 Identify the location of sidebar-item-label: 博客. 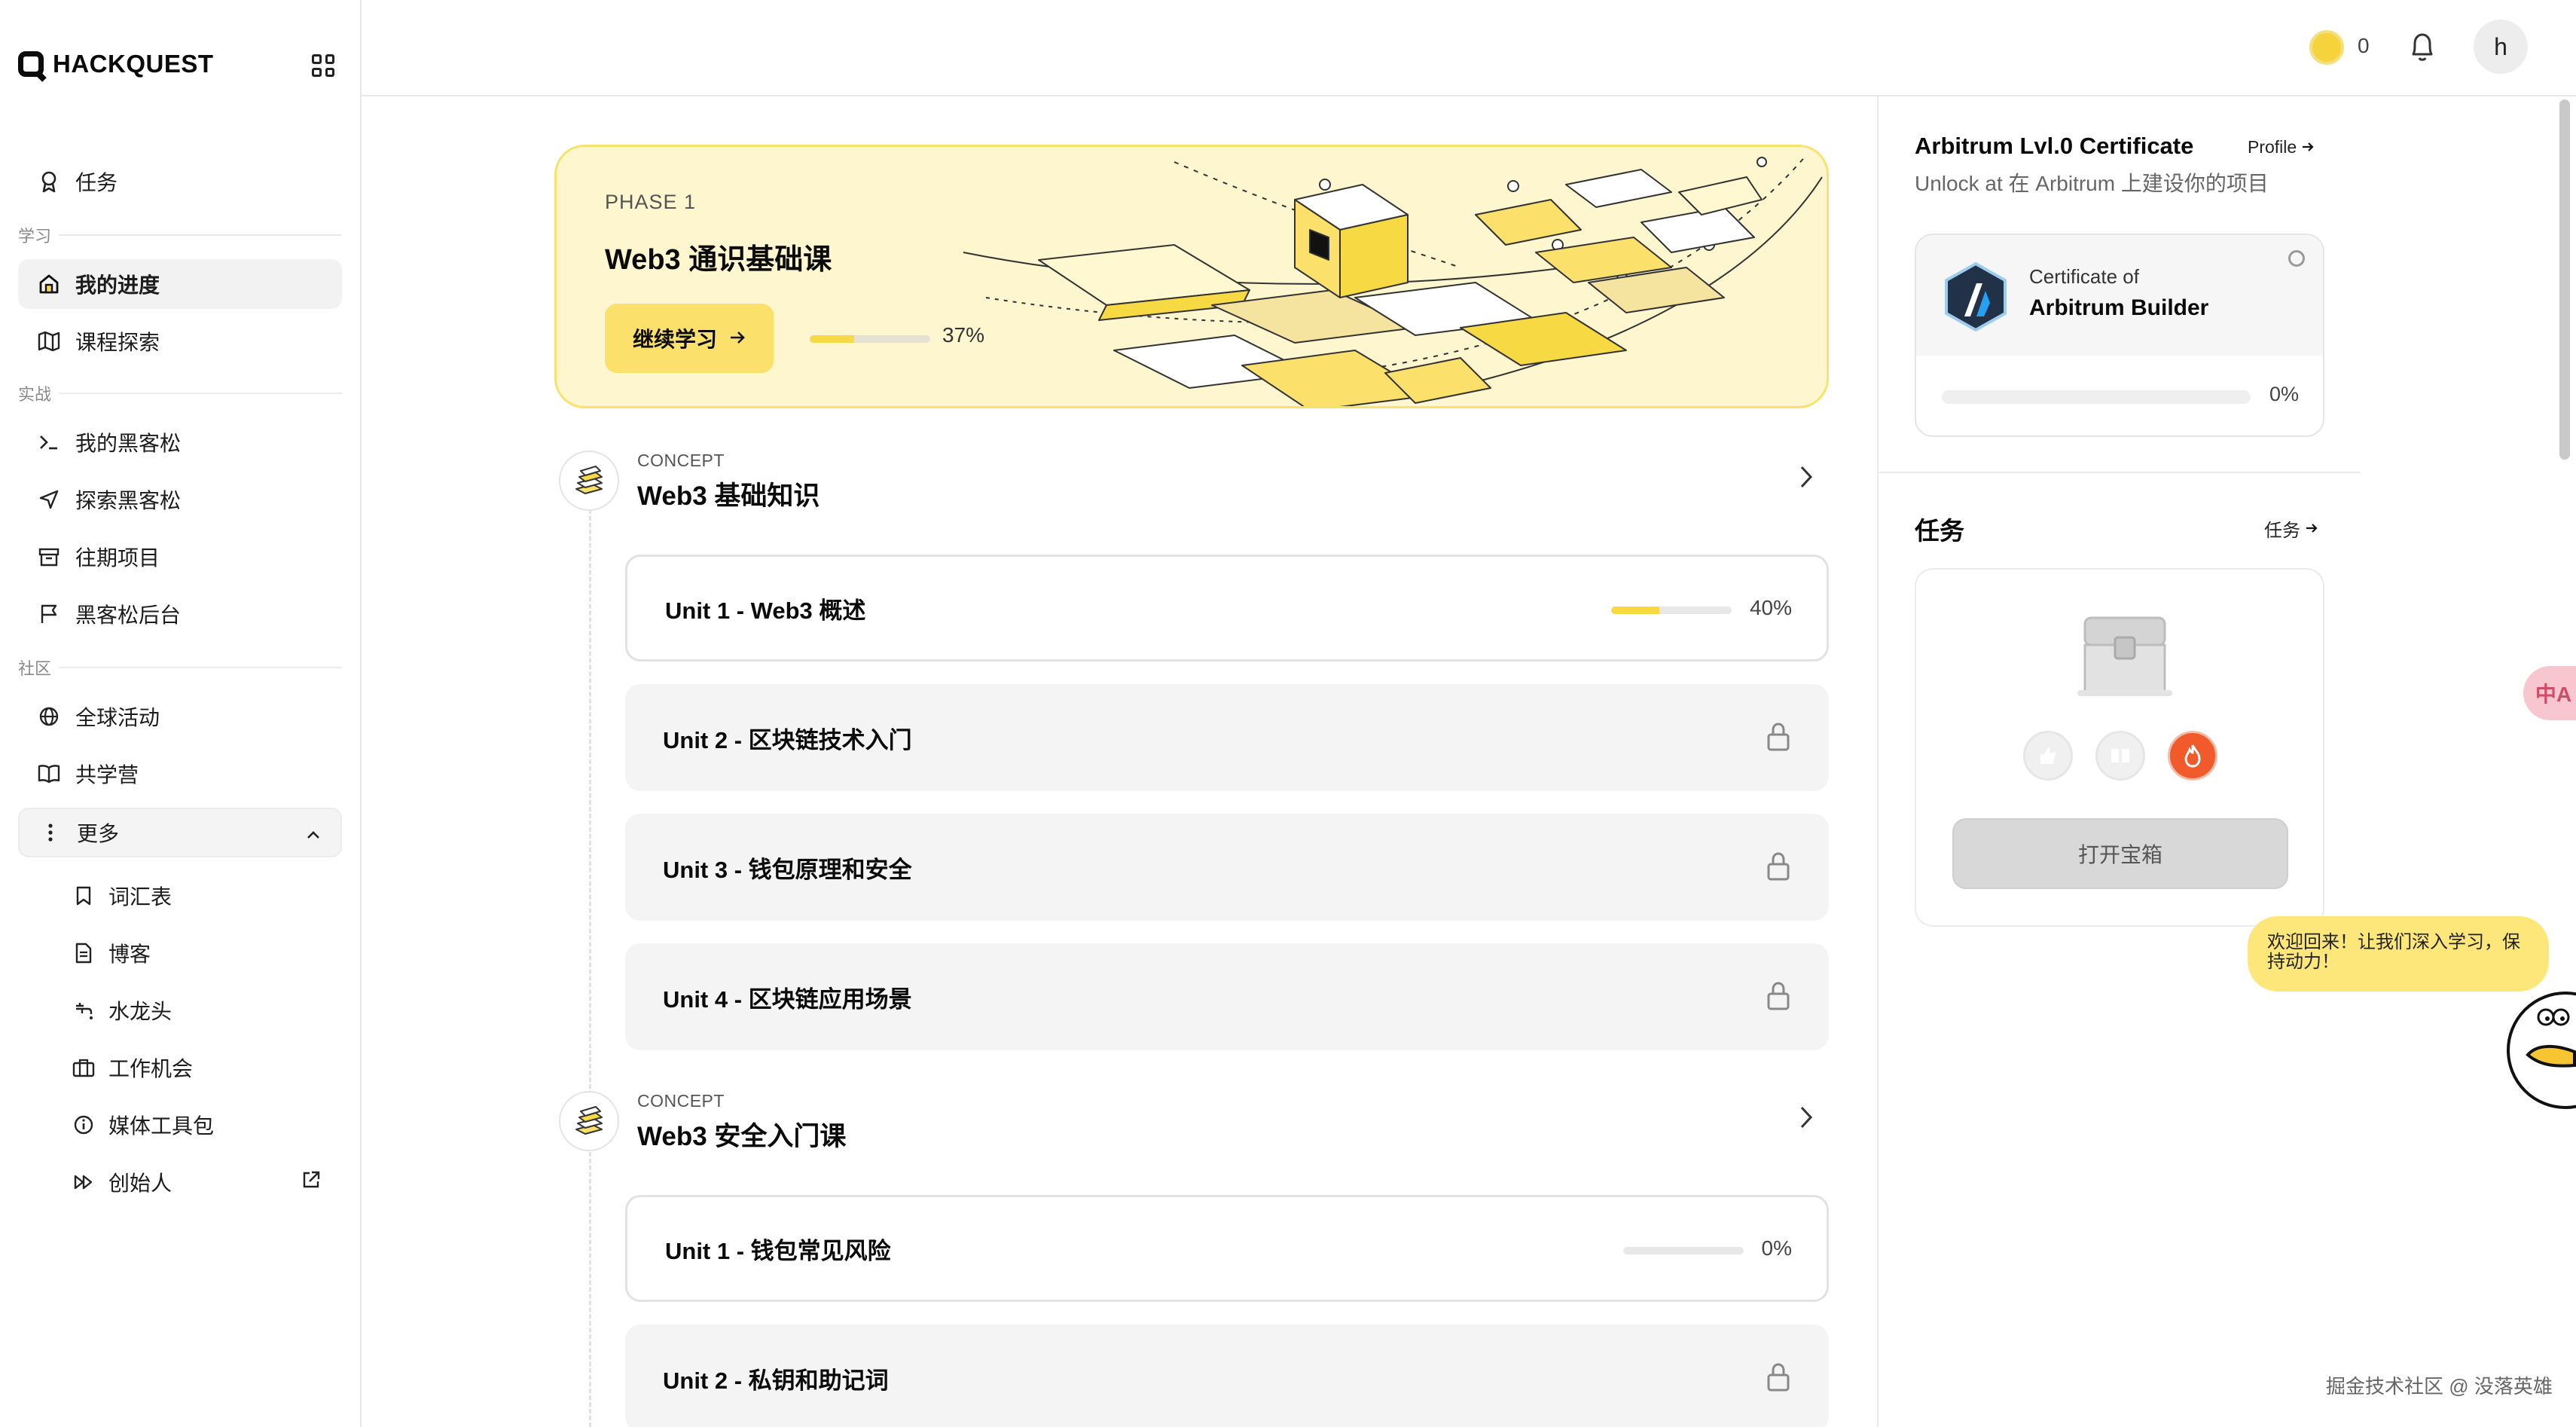
(130, 954).